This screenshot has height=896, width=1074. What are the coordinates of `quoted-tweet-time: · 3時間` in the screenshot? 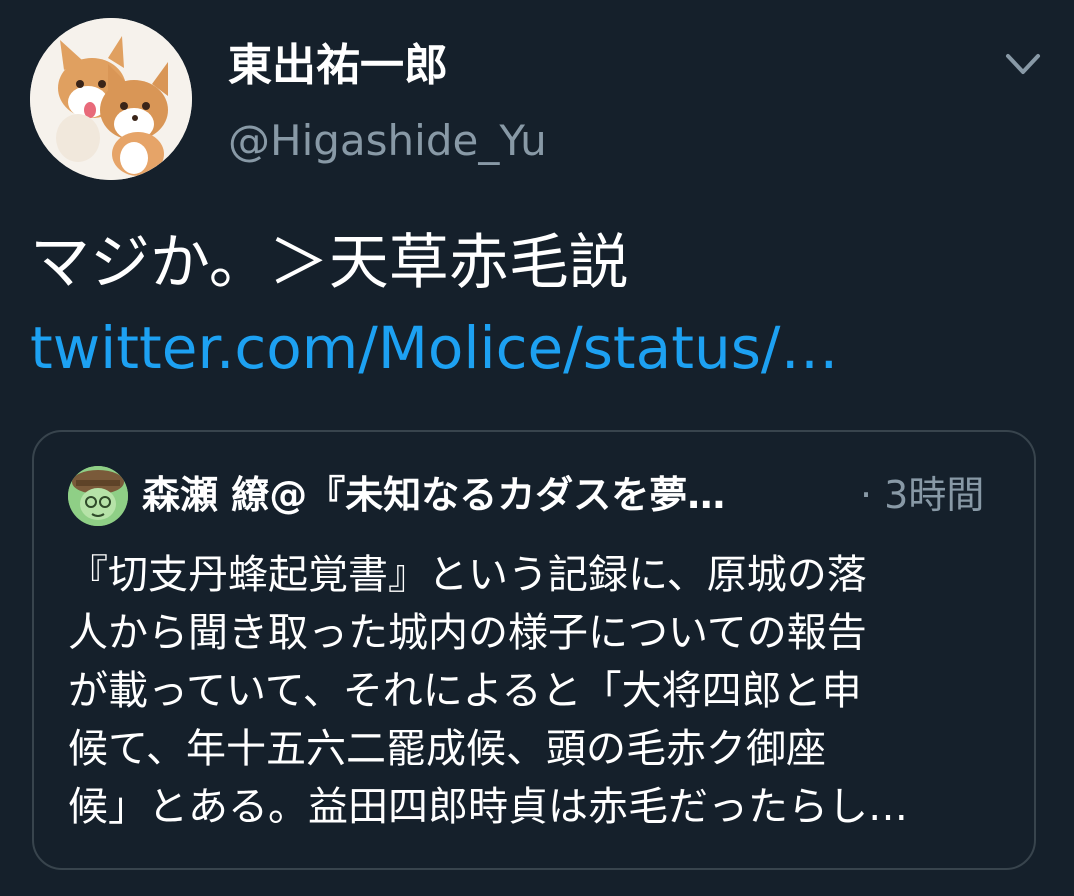 It's located at (922, 495).